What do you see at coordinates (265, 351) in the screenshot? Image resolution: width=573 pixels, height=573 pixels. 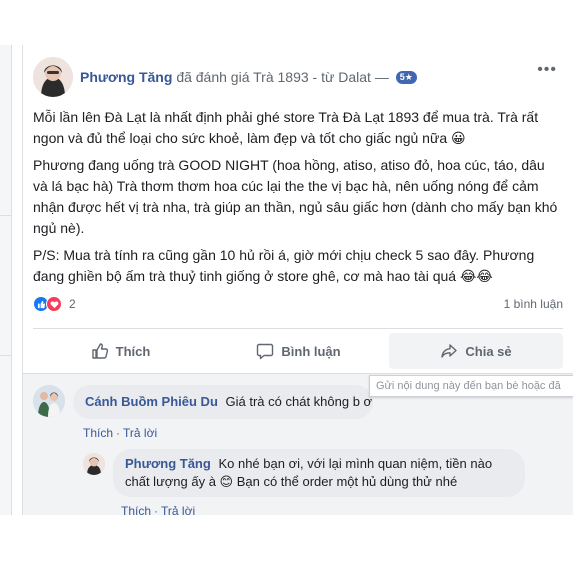 I see `comment-icon` at bounding box center [265, 351].